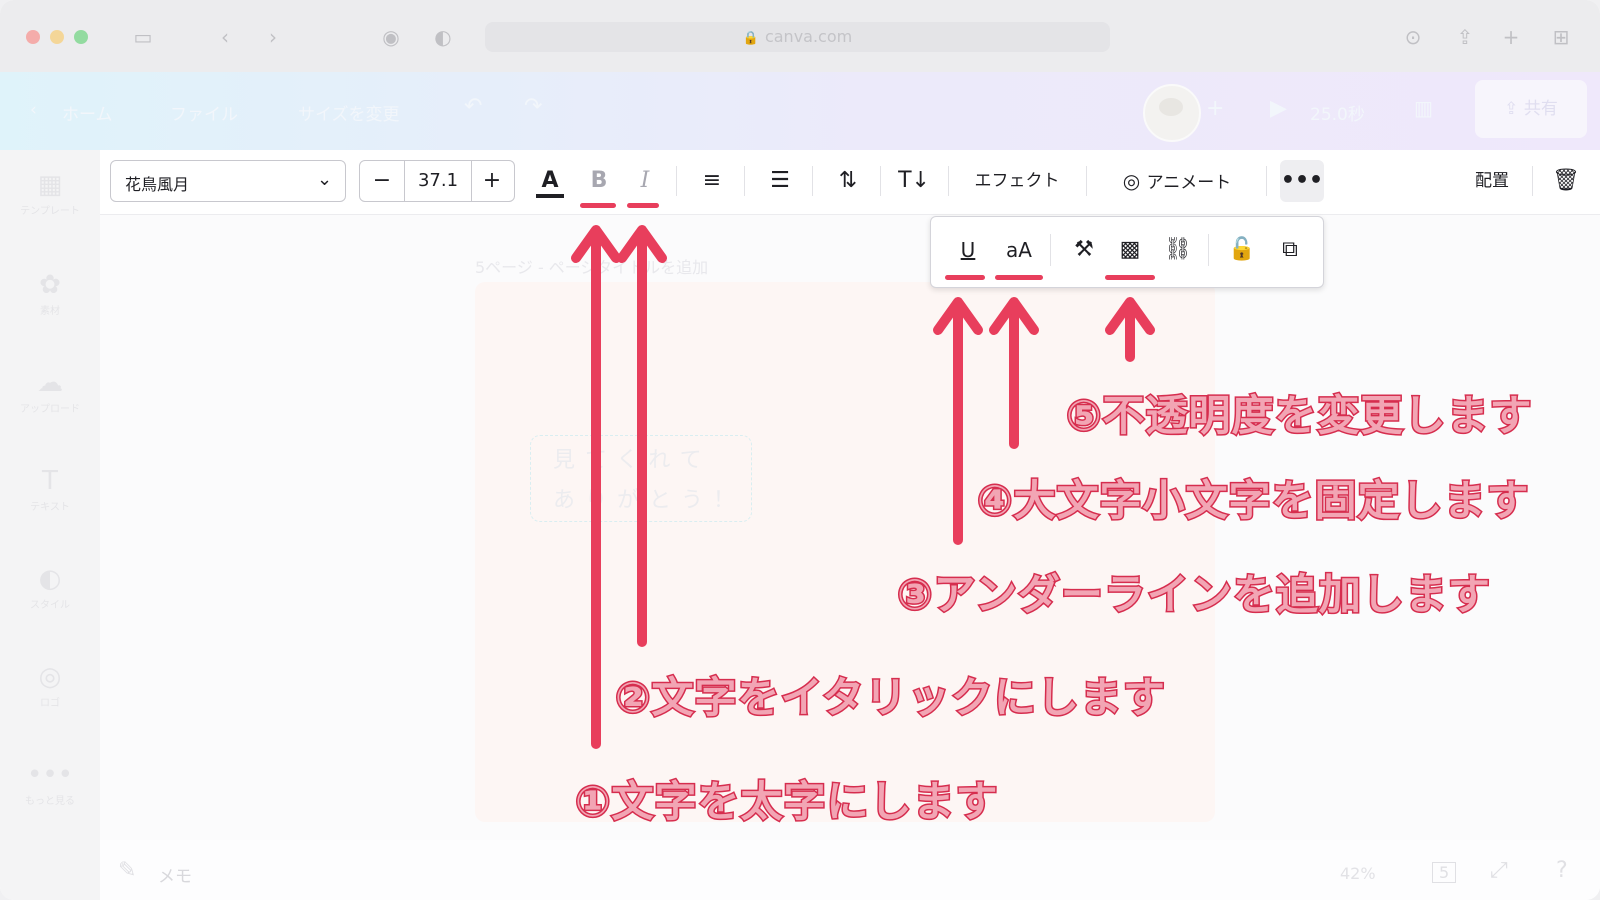 The image size is (1600, 900). Describe the element at coordinates (591, 266) in the screenshot. I see `page-title: 5ページ - ページタイトルを追加` at that location.